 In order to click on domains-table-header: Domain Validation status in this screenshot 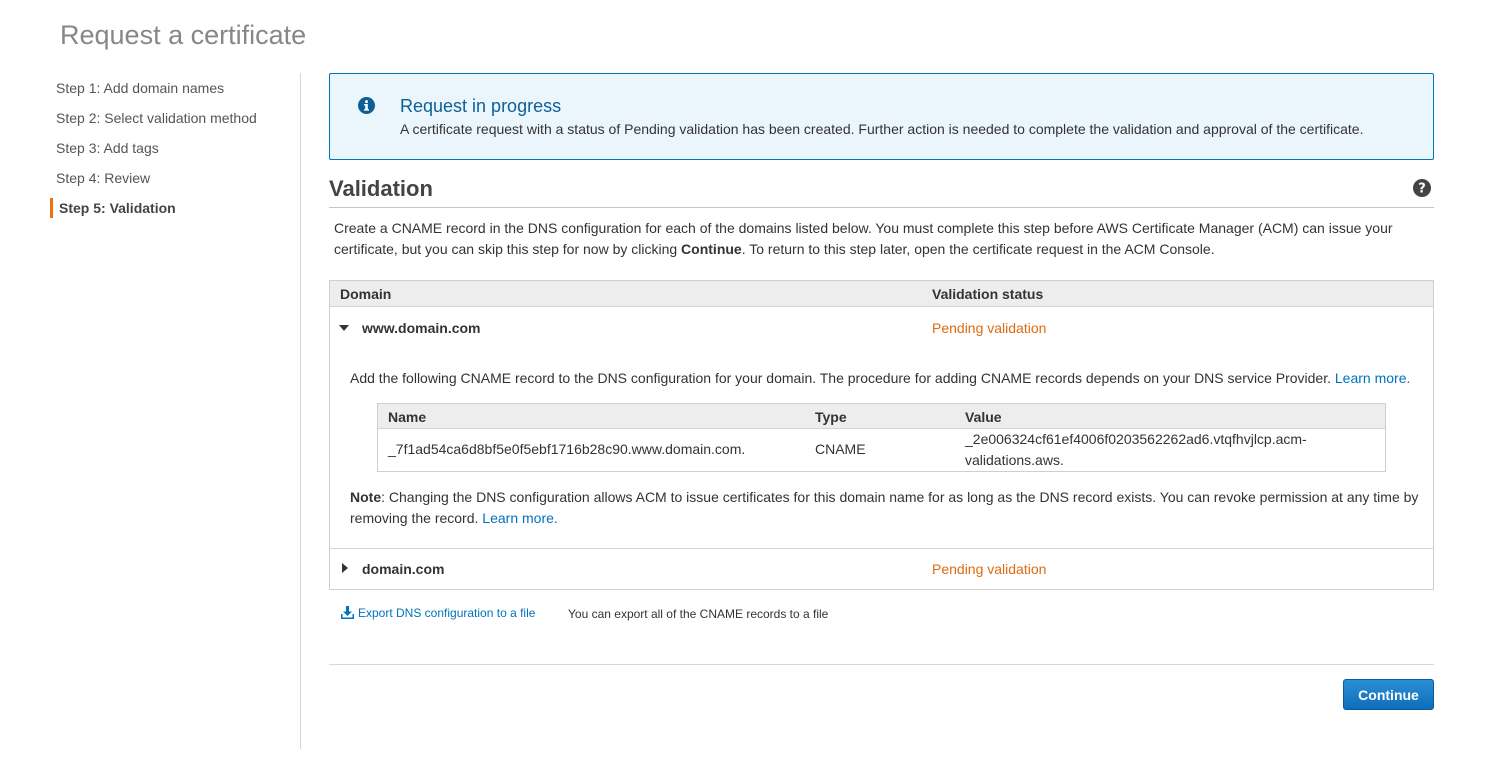, I will do `click(881, 294)`.